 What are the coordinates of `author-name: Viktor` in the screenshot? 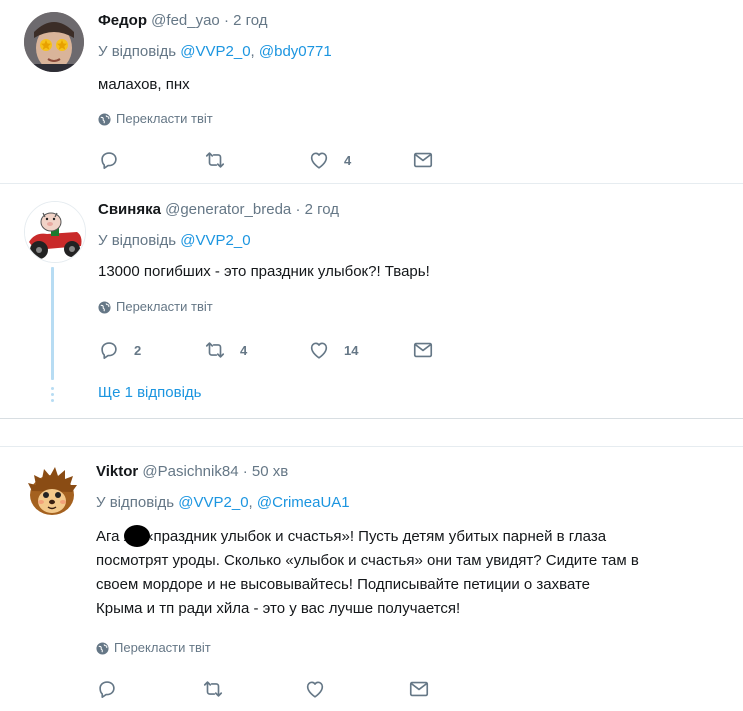 It's located at (117, 471).